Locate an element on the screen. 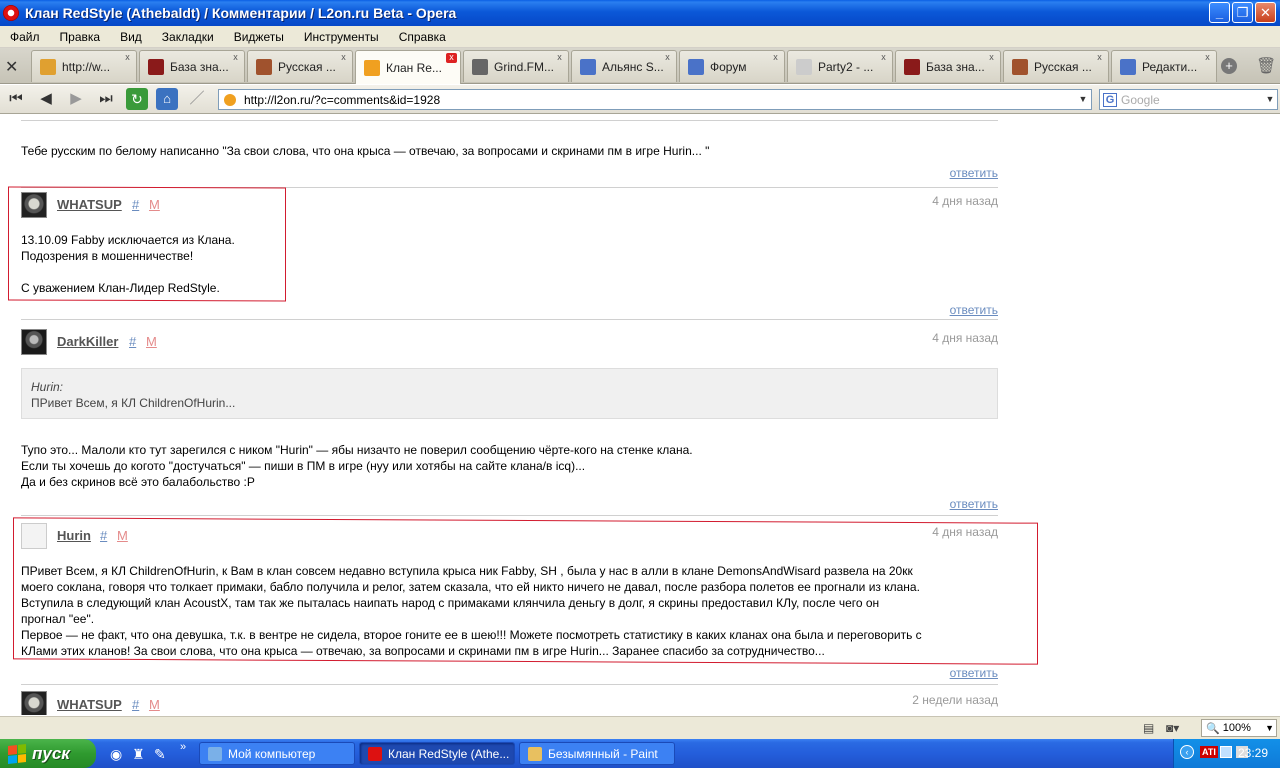 The height and width of the screenshot is (768, 1280). maximize-button: ❐ is located at coordinates (1242, 12).